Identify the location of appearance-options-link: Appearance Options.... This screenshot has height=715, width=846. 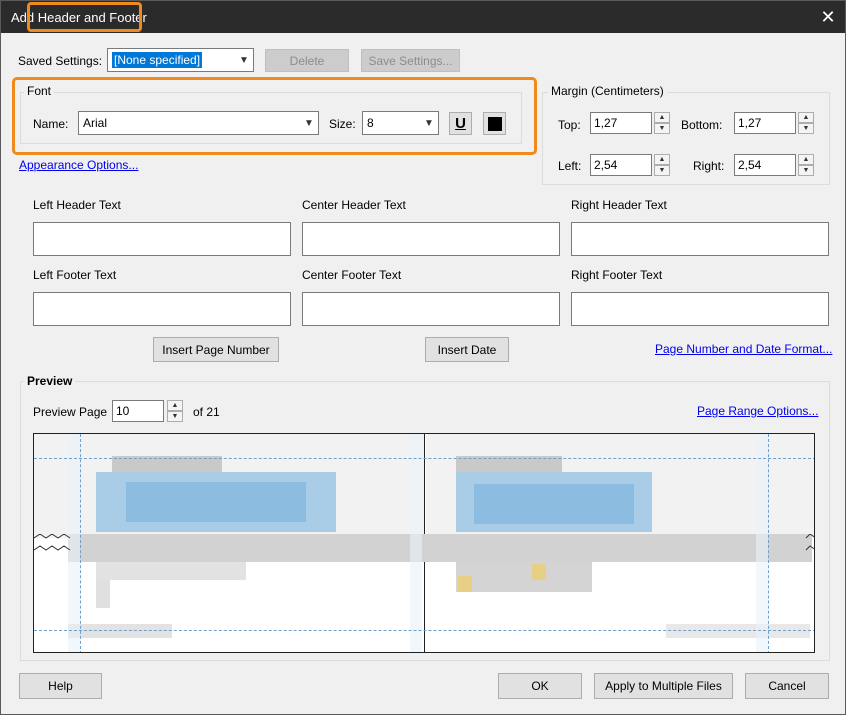
(78, 165).